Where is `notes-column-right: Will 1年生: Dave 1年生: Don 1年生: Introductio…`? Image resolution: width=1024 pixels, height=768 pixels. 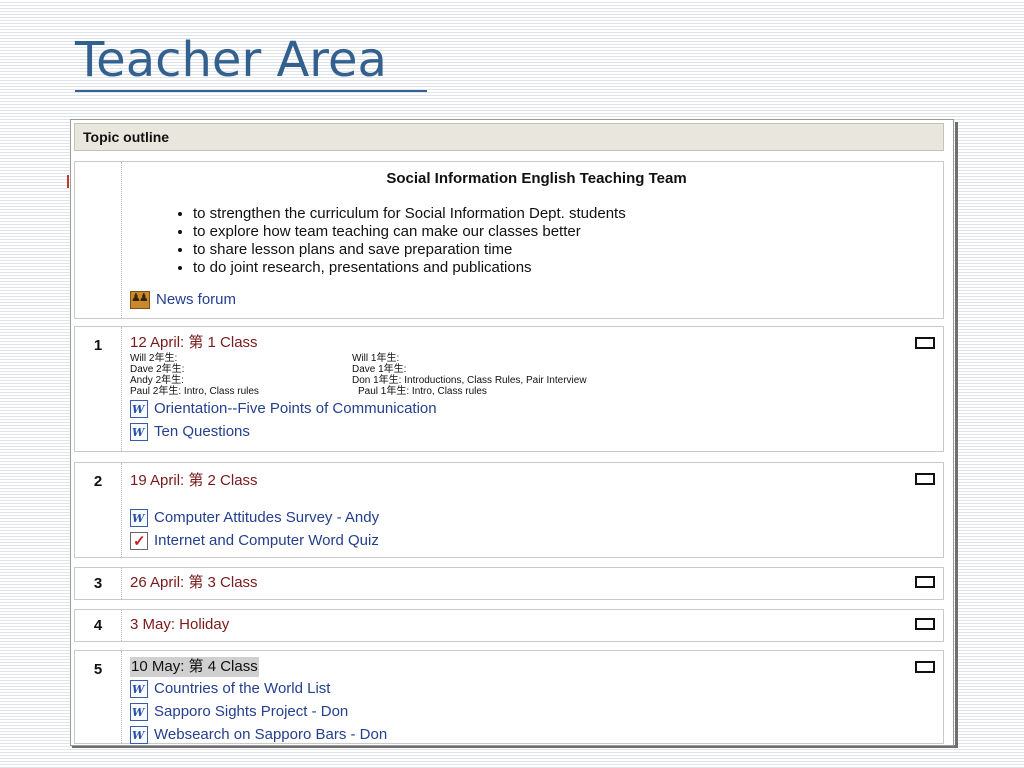
notes-column-right: Will 1年生: Dave 1年生: Don 1年生: Introductio… is located at coordinates (469, 375).